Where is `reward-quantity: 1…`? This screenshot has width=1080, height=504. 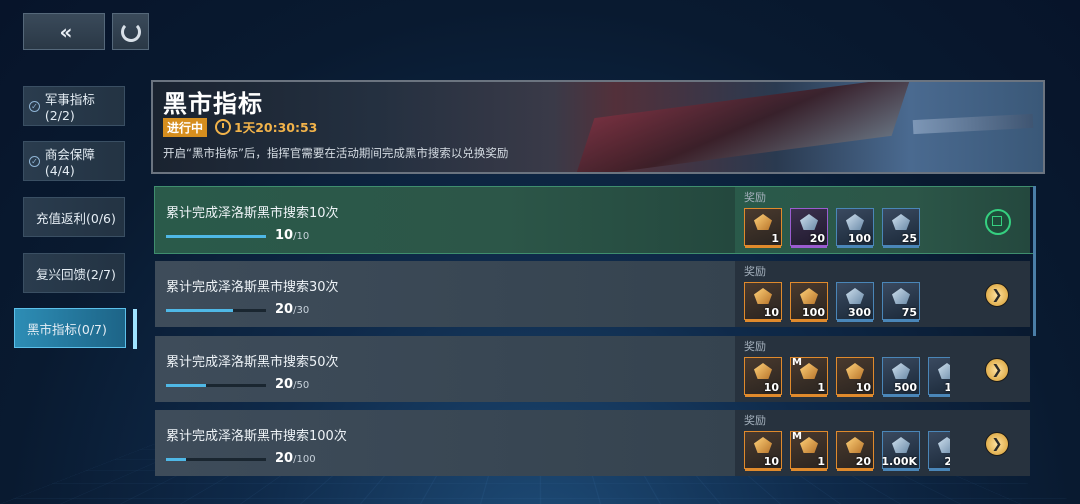
reward-quantity: 1… is located at coordinates (947, 387).